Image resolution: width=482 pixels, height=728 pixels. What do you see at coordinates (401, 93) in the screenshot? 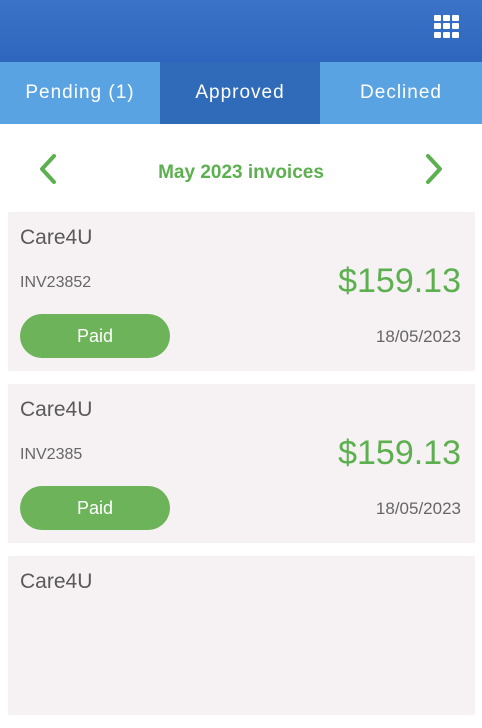
I see `tab-declined: Declined` at bounding box center [401, 93].